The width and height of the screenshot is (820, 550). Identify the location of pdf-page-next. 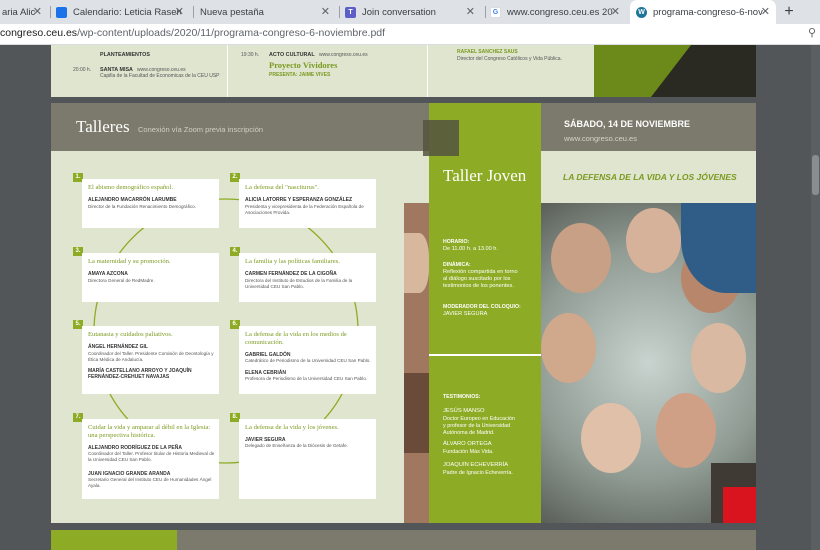
(403, 540).